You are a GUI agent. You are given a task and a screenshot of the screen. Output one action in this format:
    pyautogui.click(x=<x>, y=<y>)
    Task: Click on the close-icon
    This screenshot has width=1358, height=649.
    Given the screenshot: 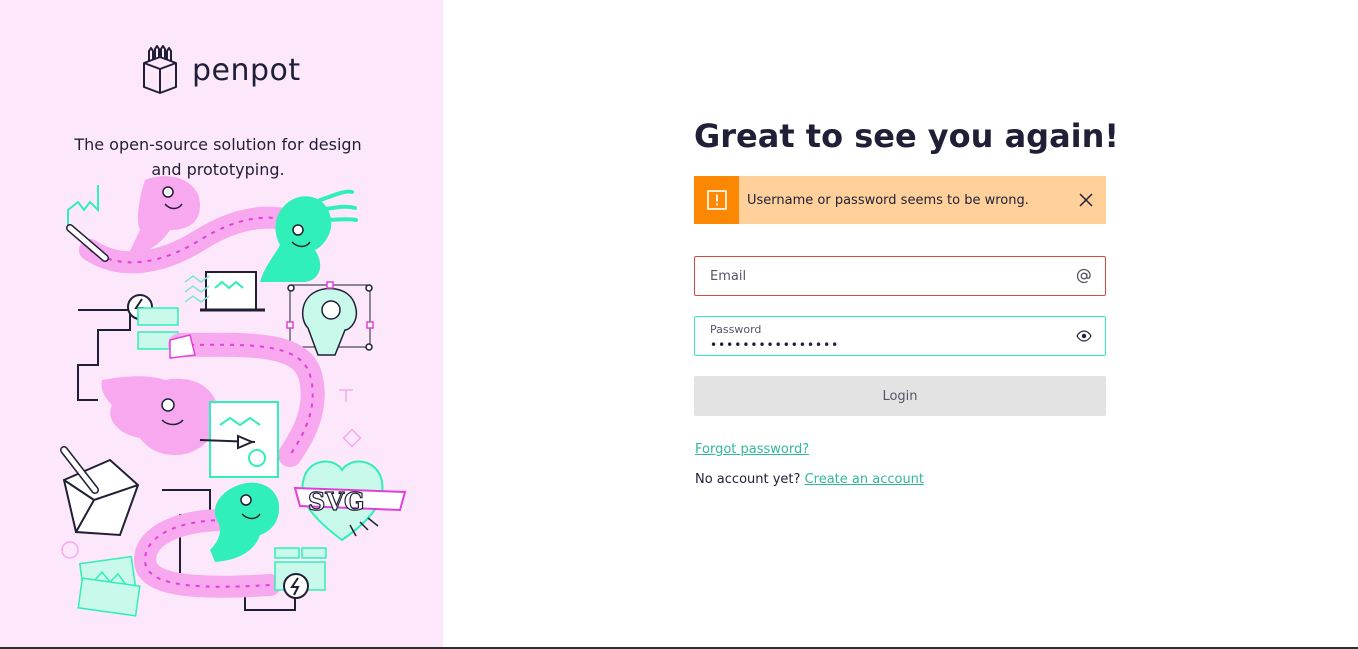 What is the action you would take?
    pyautogui.click(x=1086, y=200)
    